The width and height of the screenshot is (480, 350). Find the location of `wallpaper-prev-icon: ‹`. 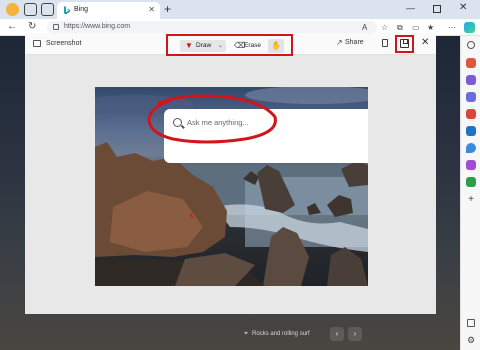

wallpaper-prev-icon: ‹ is located at coordinates (337, 334).